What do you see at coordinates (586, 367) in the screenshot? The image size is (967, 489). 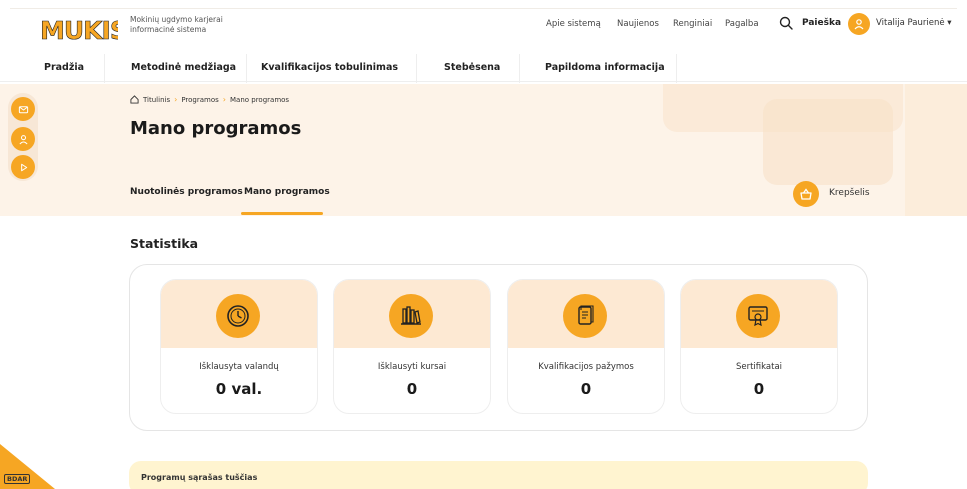 I see `stat-label: Kvalifikacijos pažymos` at bounding box center [586, 367].